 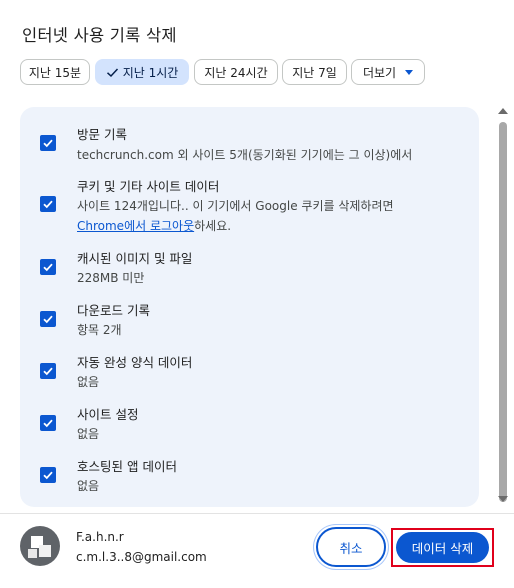 What do you see at coordinates (351, 547) in the screenshot?
I see `cancel-button: 취소` at bounding box center [351, 547].